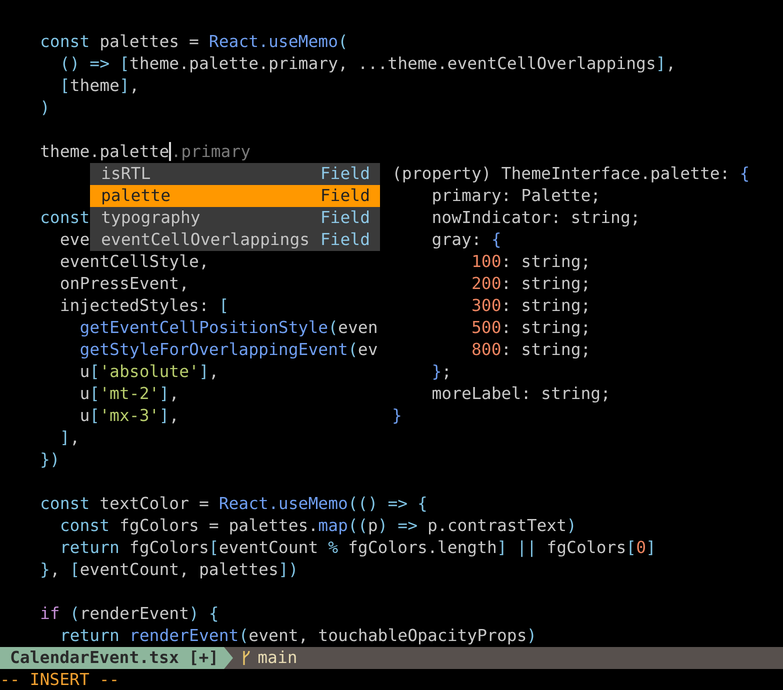 The image size is (783, 690). I want to click on doc-line: nowIndicator: string;, so click(535, 218).